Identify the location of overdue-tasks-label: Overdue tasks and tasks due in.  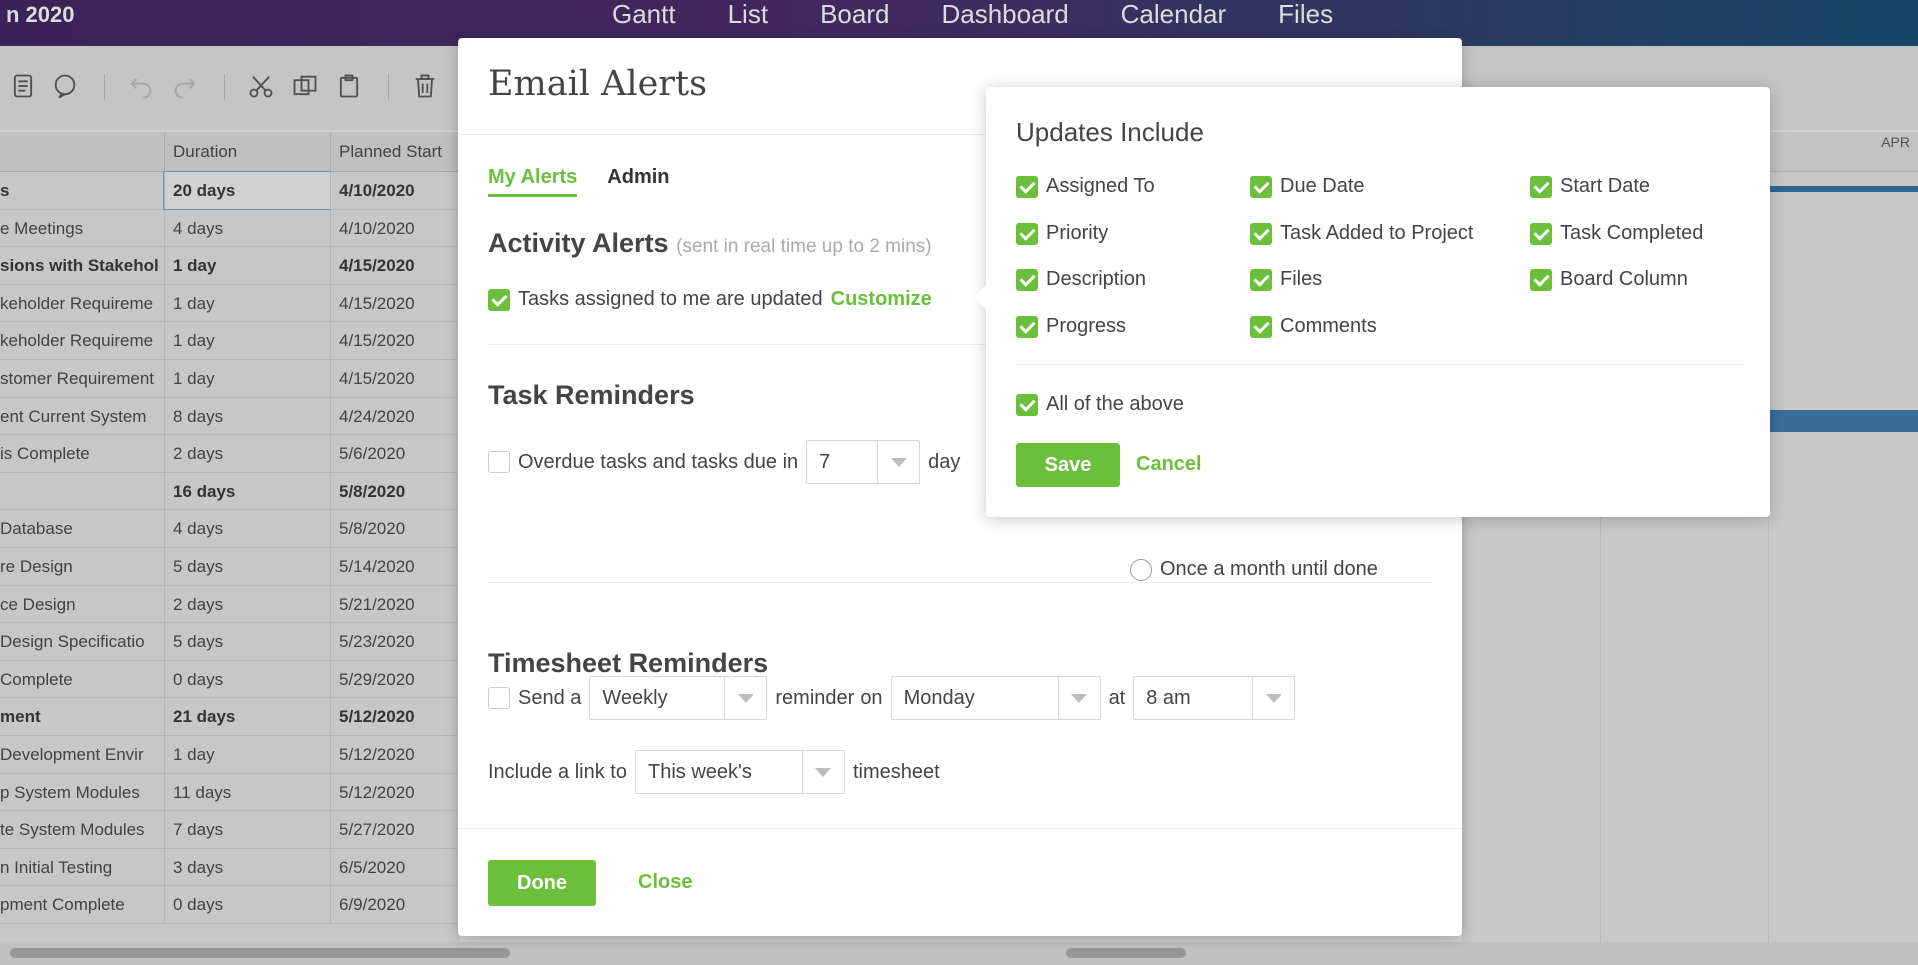
(658, 461).